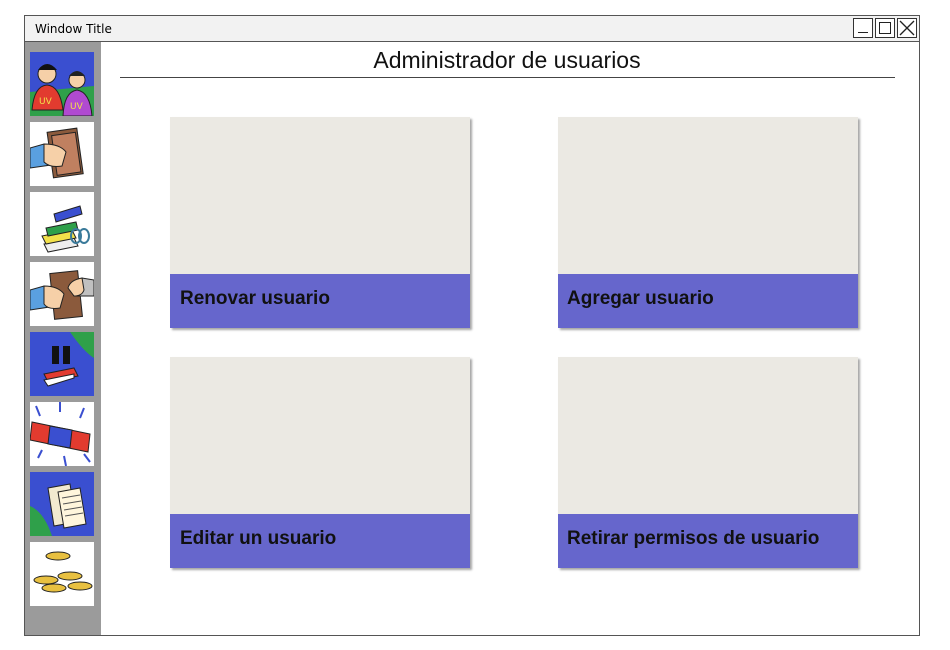  What do you see at coordinates (507, 77) in the screenshot?
I see `title-divider` at bounding box center [507, 77].